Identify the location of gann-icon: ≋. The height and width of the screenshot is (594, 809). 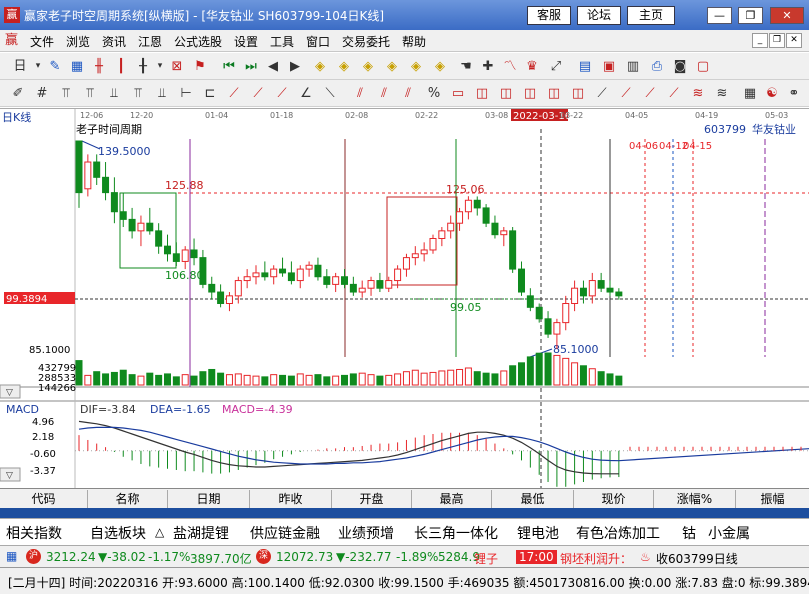
(698, 93).